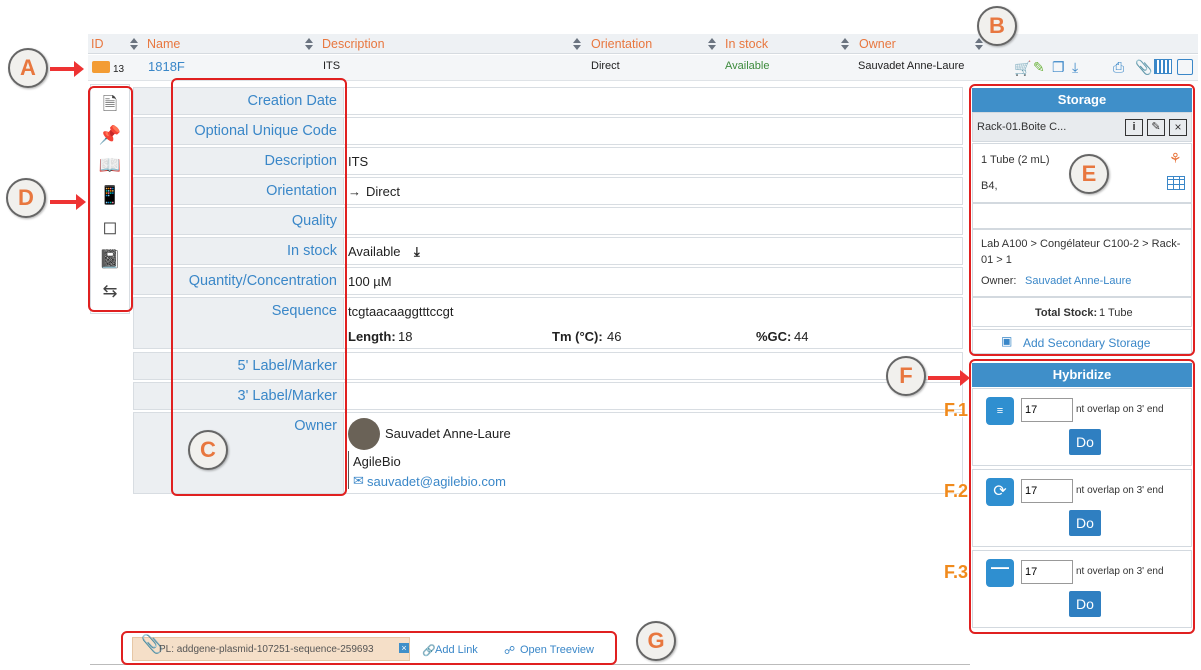  Describe the element at coordinates (110, 199) in the screenshot. I see `highlight-box-d` at that location.